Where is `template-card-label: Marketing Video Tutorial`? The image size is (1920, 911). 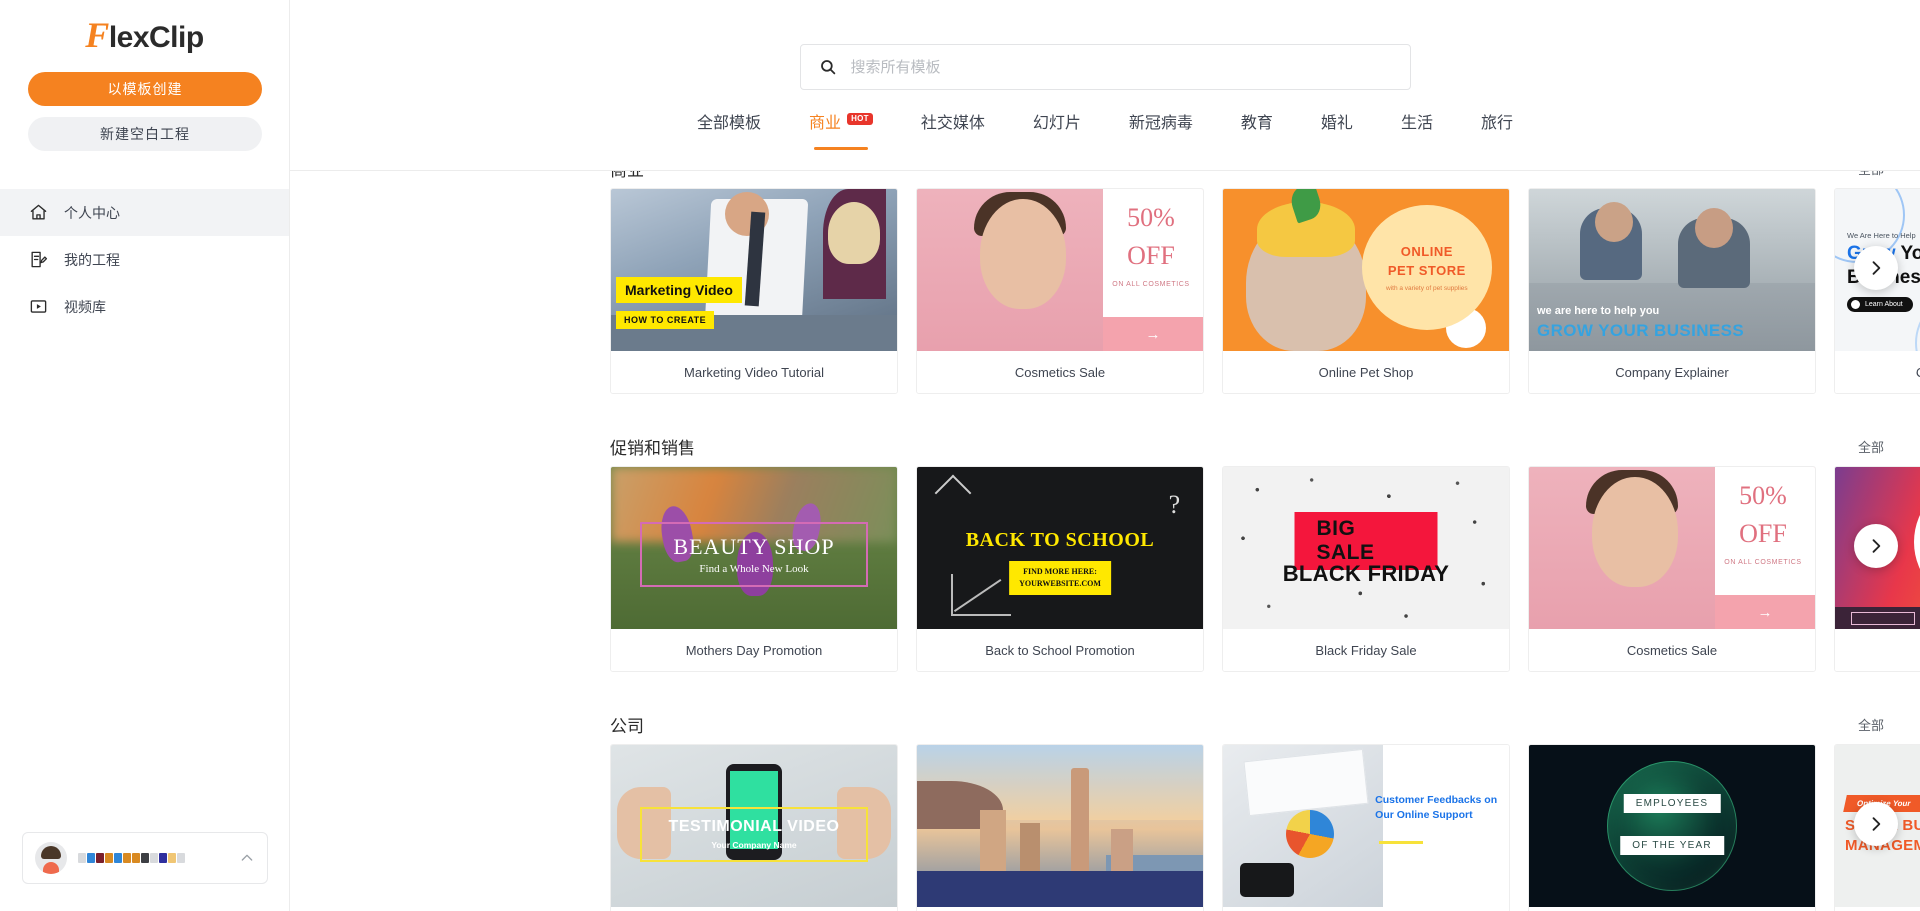 template-card-label: Marketing Video Tutorial is located at coordinates (754, 372).